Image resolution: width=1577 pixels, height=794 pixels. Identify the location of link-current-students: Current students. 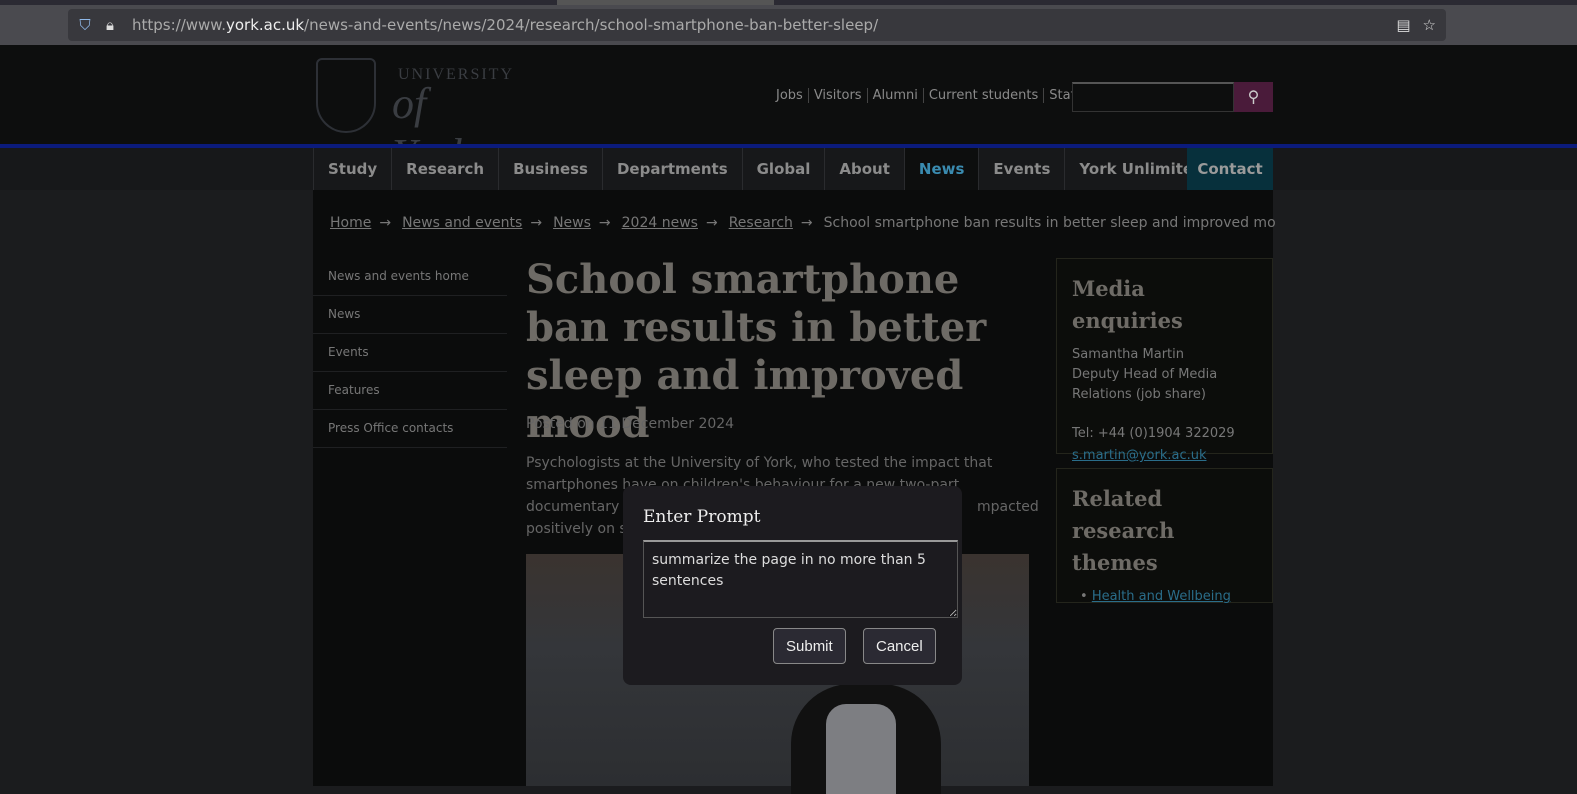
(982, 95).